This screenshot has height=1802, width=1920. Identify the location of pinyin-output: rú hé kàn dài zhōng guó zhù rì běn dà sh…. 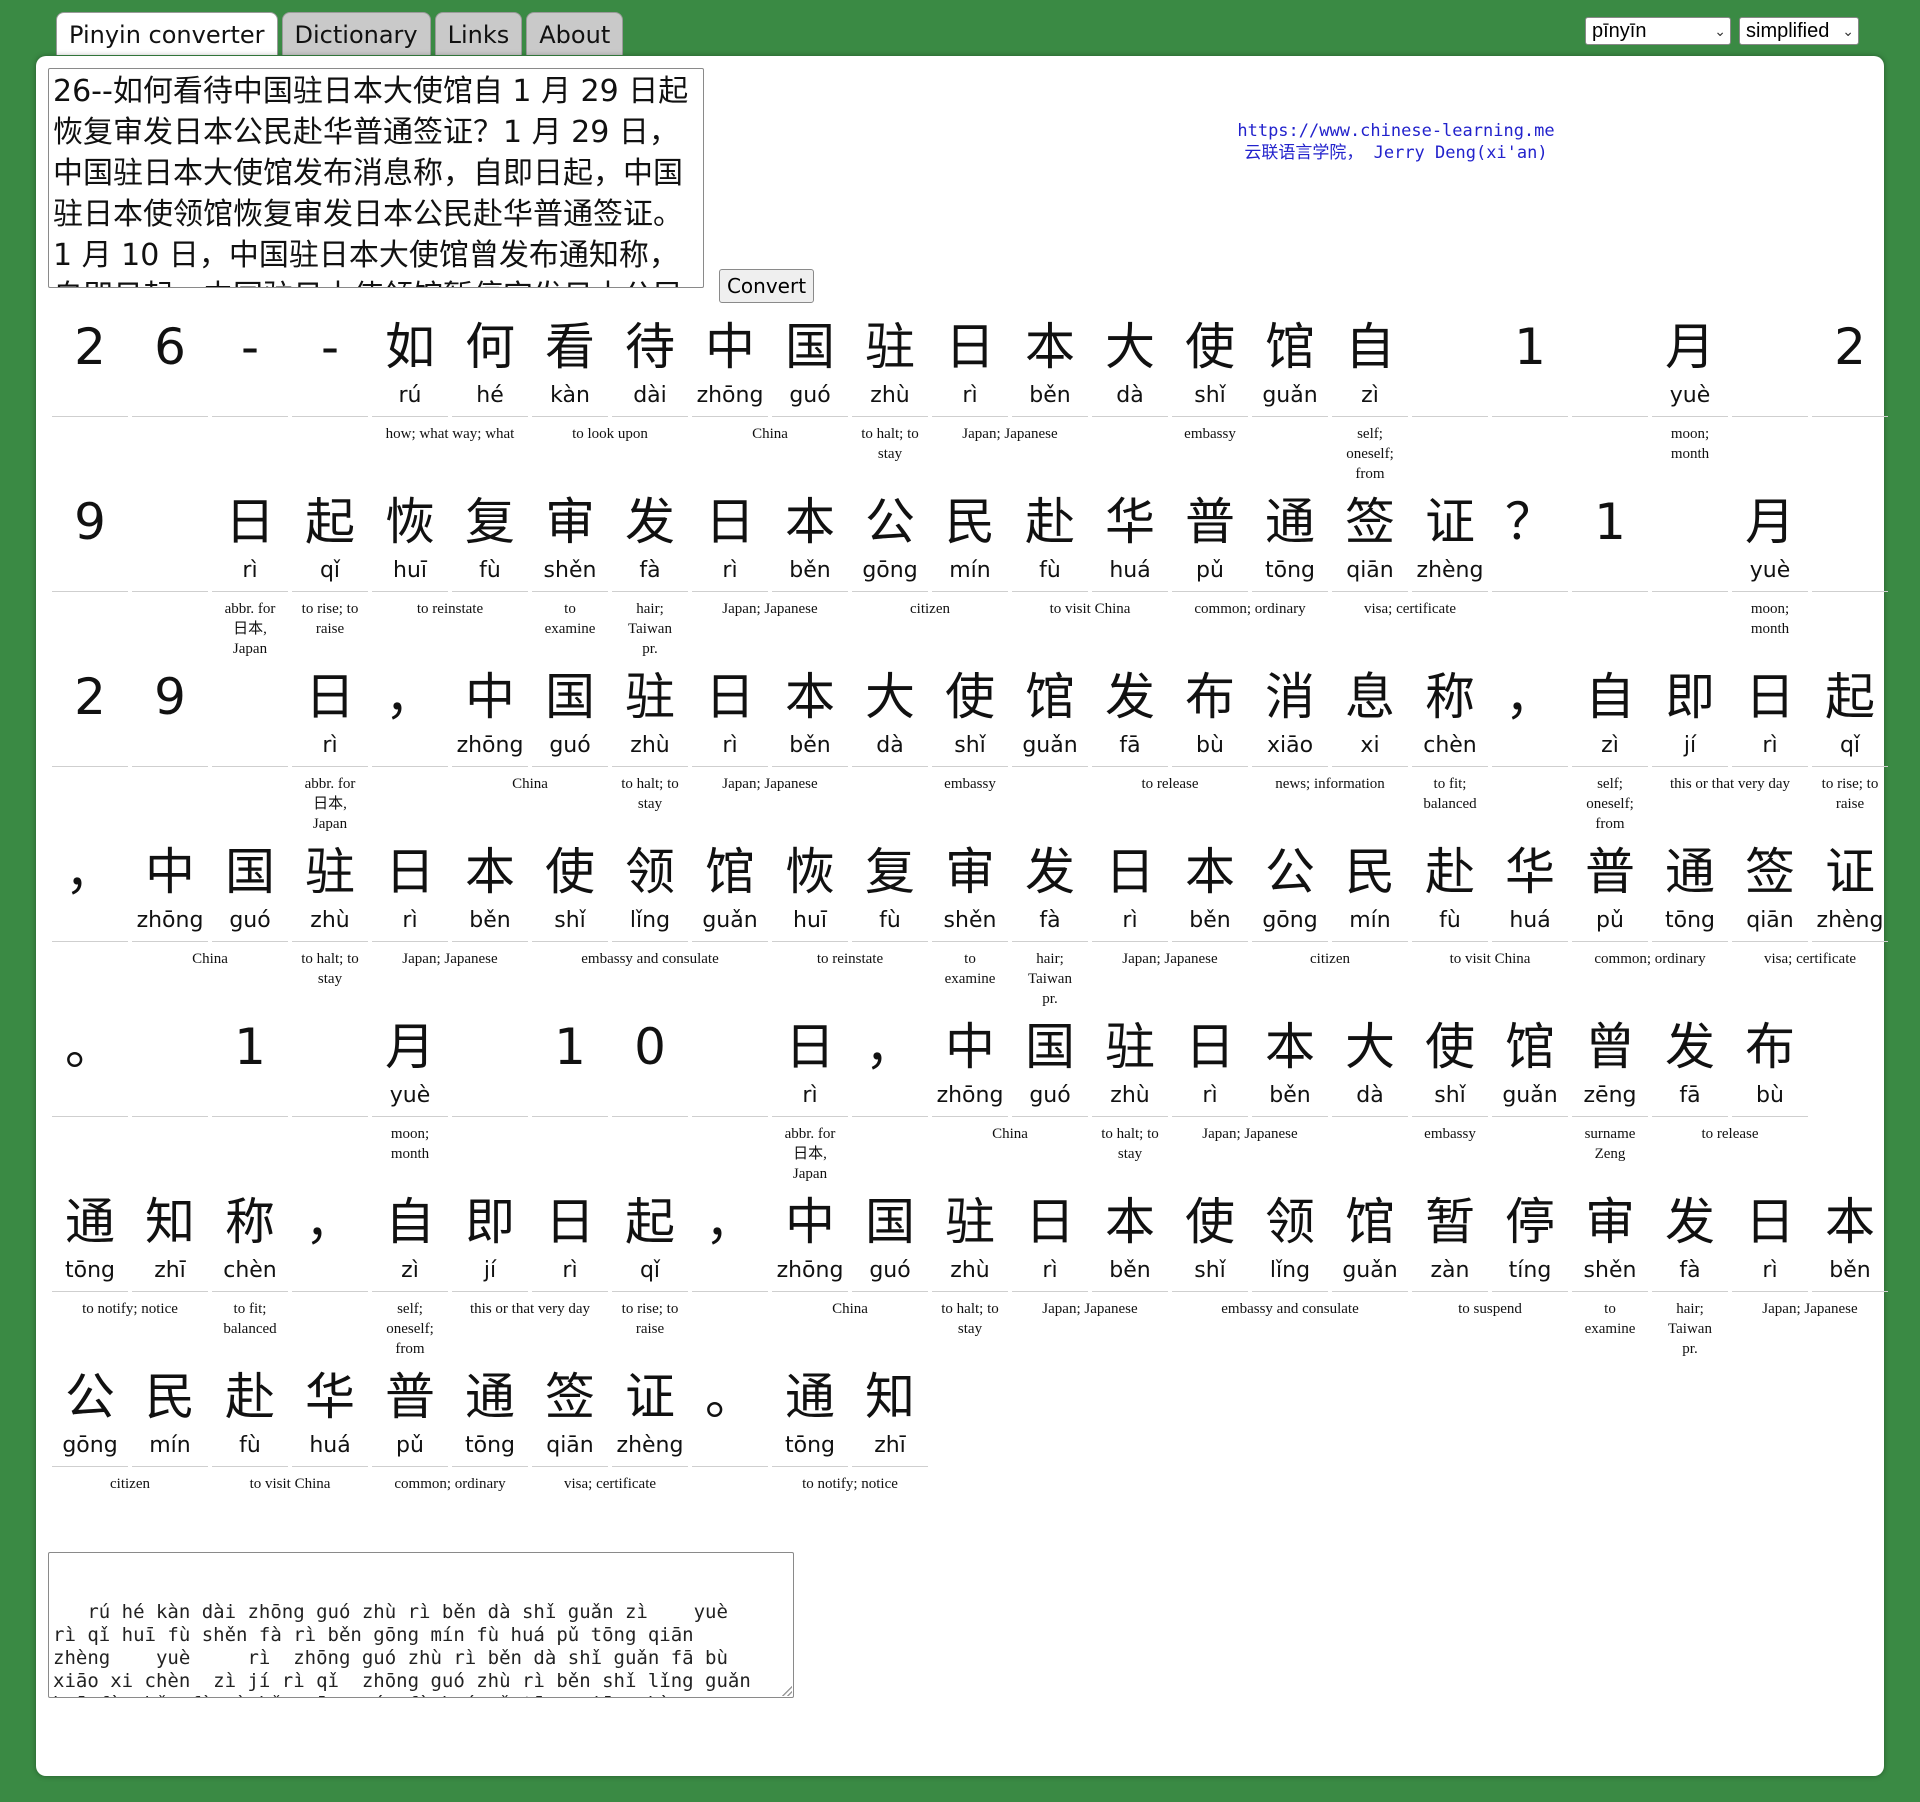
(421, 1625).